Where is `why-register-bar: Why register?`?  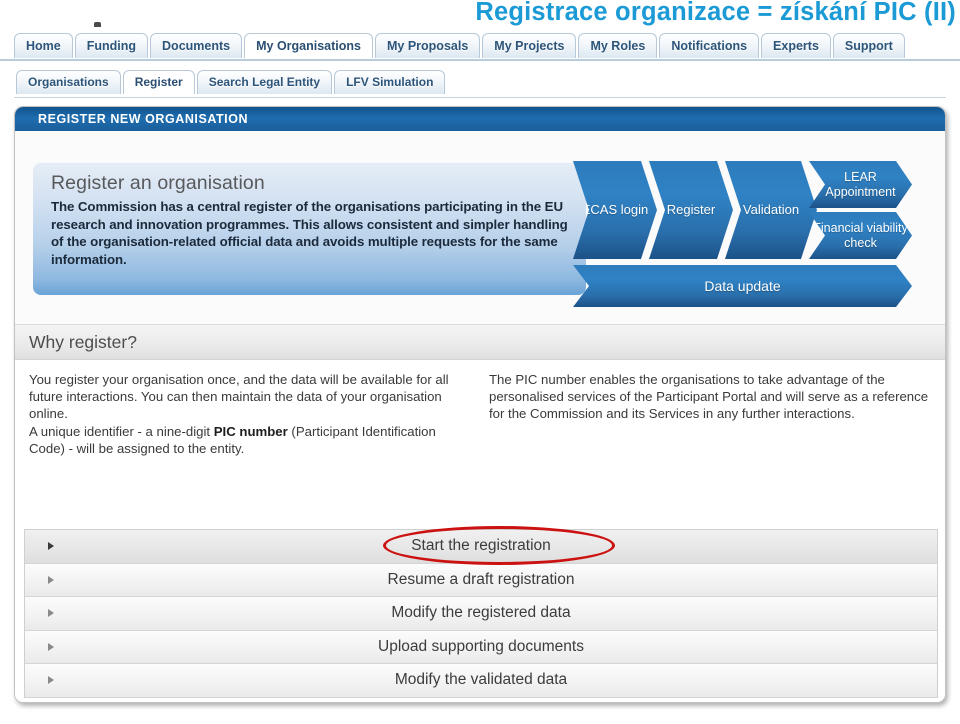
why-register-bar: Why register? is located at coordinates (480, 342).